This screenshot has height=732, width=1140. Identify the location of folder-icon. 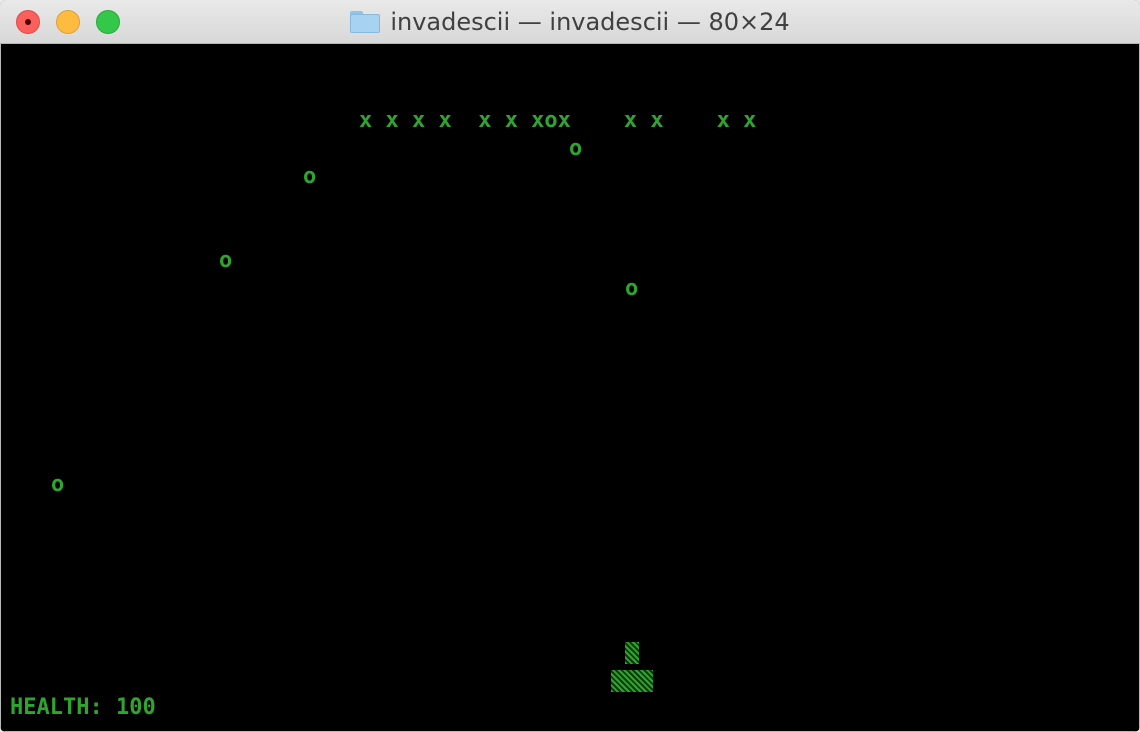
(365, 22).